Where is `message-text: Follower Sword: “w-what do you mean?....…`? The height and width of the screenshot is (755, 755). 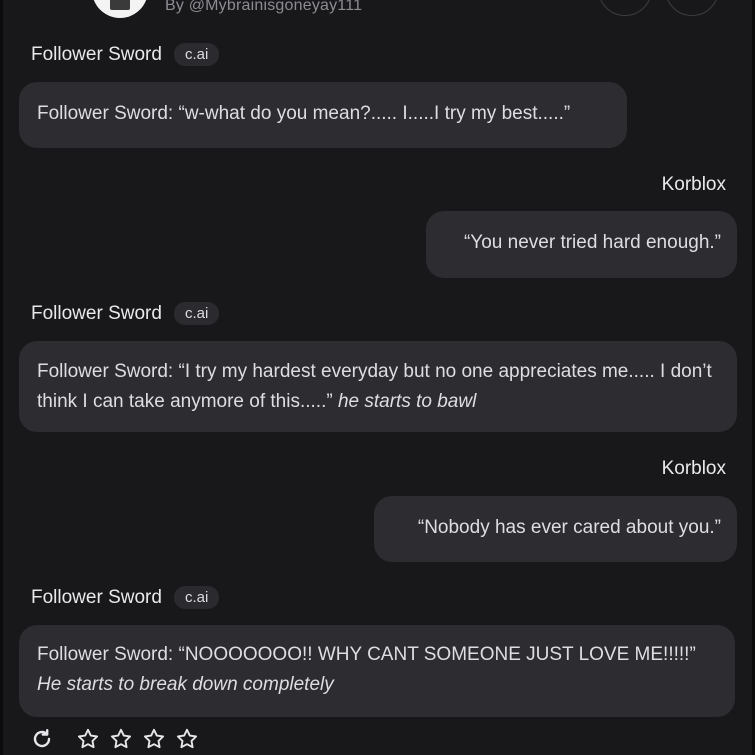 message-text: Follower Sword: “w-what do you mean?....… is located at coordinates (304, 113).